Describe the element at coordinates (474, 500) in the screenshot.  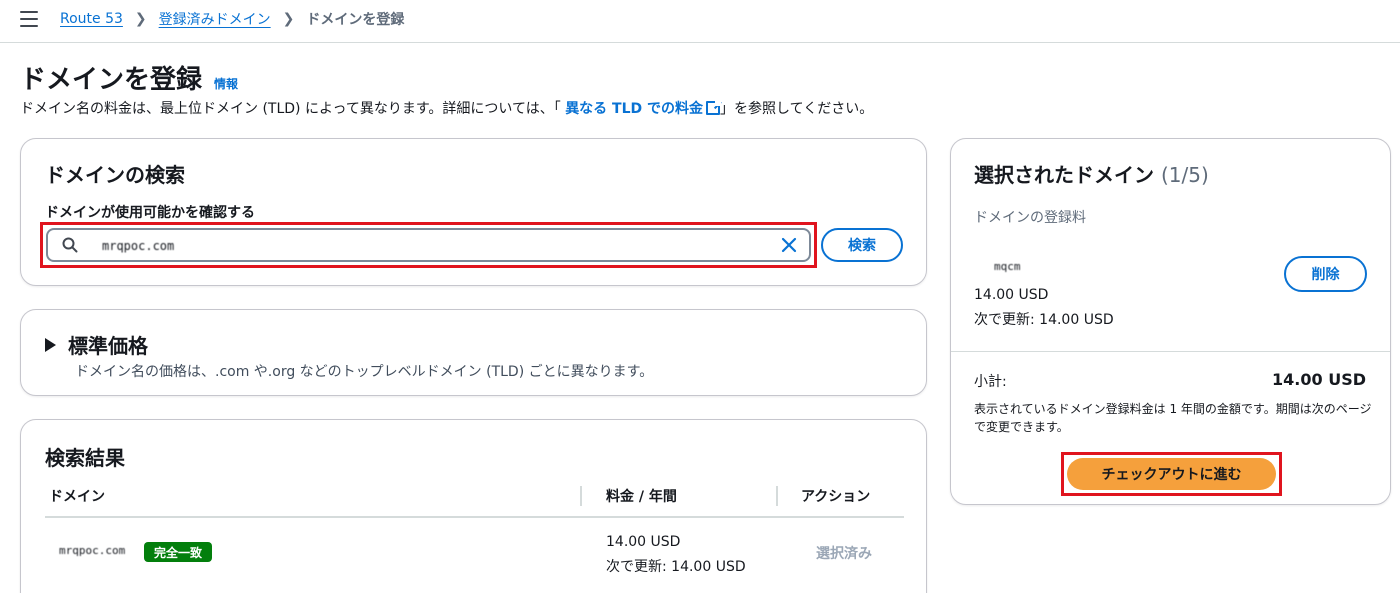
I see `table-header: ドメイン 料金 / 年間 アクション` at that location.